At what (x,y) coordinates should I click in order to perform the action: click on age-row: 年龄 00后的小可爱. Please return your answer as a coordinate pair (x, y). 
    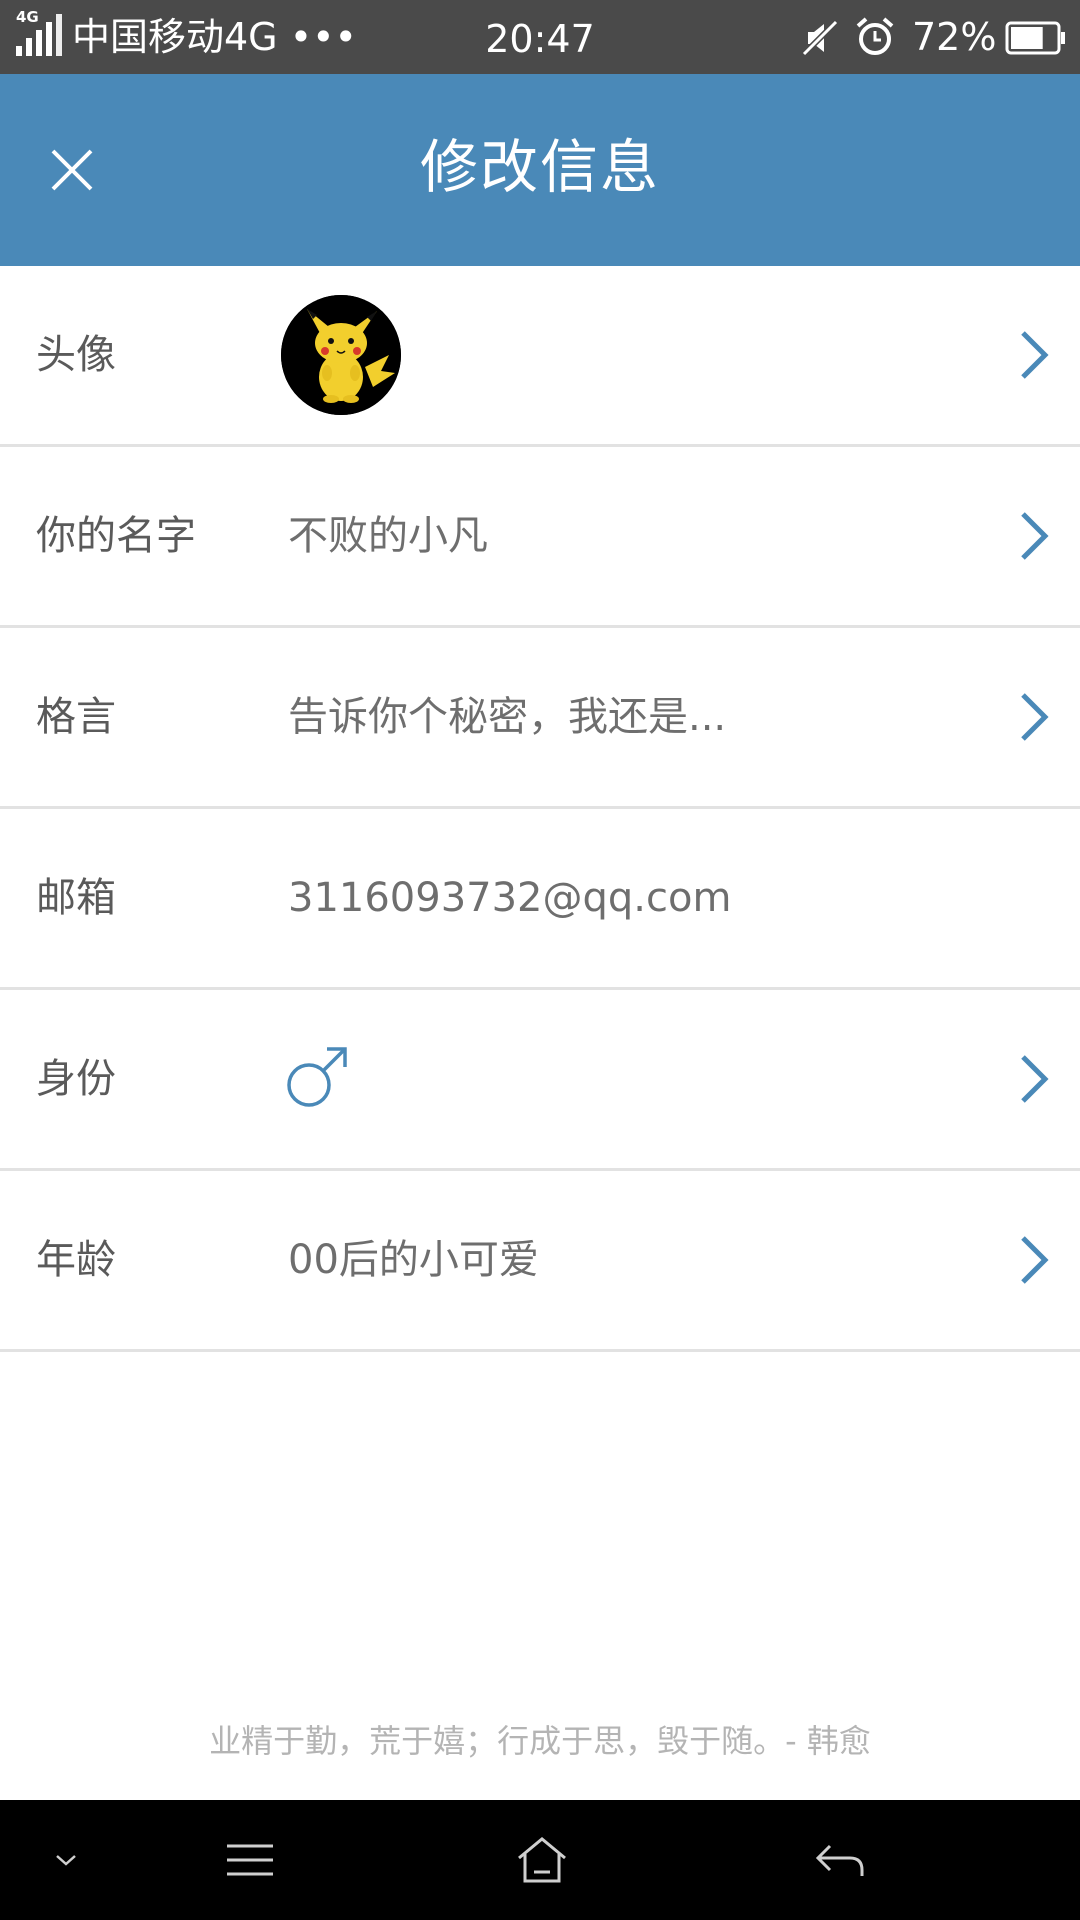
    Looking at the image, I should click on (540, 1261).